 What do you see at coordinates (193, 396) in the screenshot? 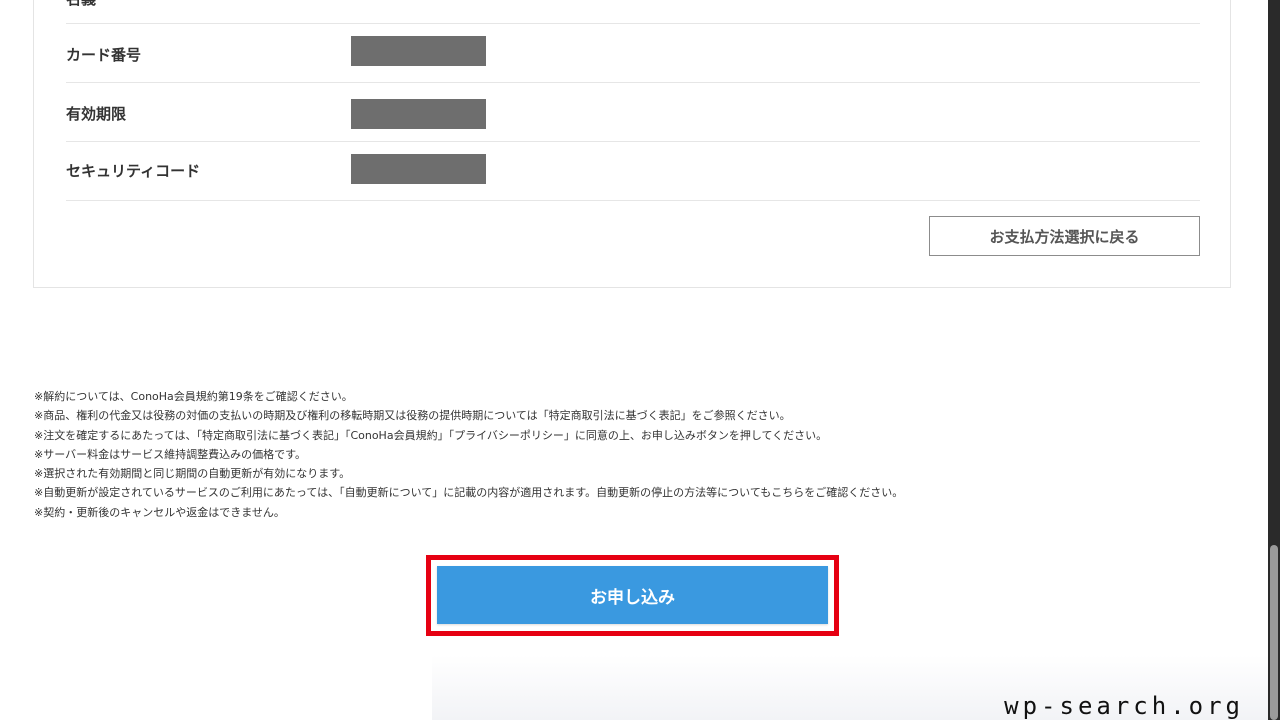
I see `note-item: ※解約については、ConoHa会員規約第19条をご確認ください。` at bounding box center [193, 396].